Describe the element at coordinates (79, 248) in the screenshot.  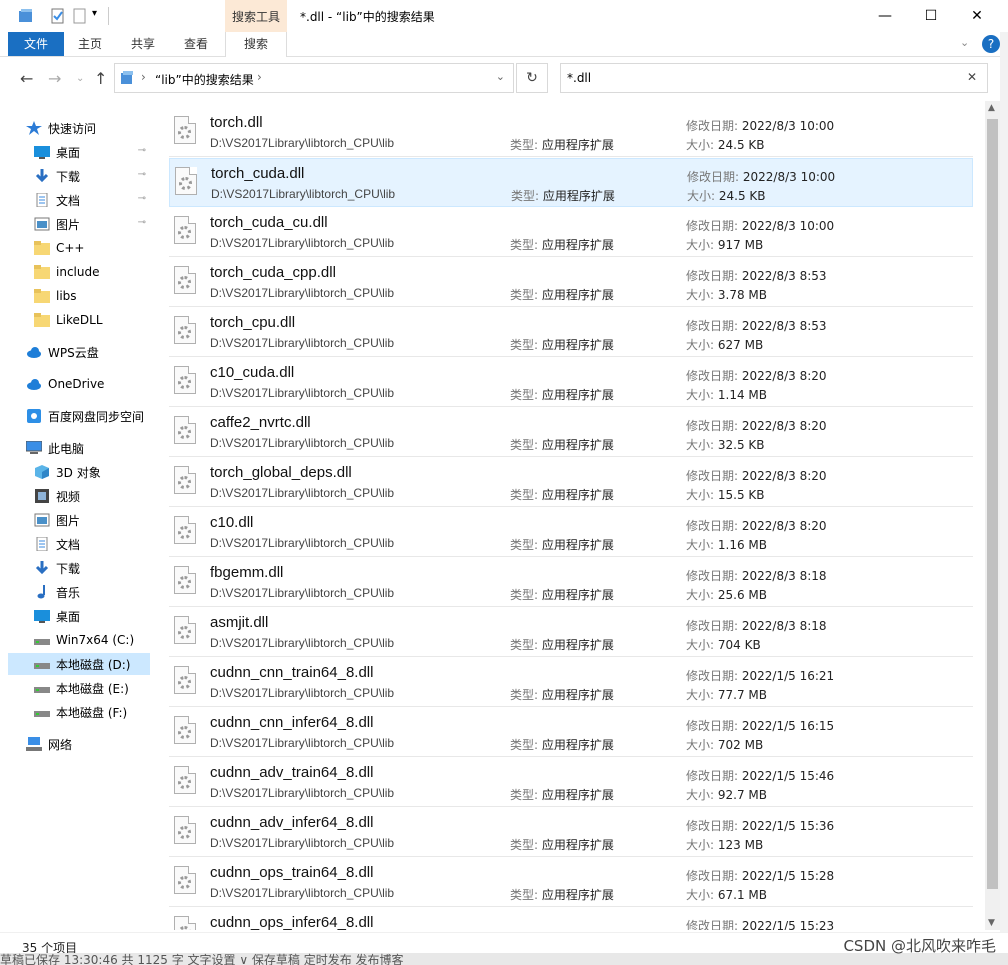
I see `sidebar-item: C++` at that location.